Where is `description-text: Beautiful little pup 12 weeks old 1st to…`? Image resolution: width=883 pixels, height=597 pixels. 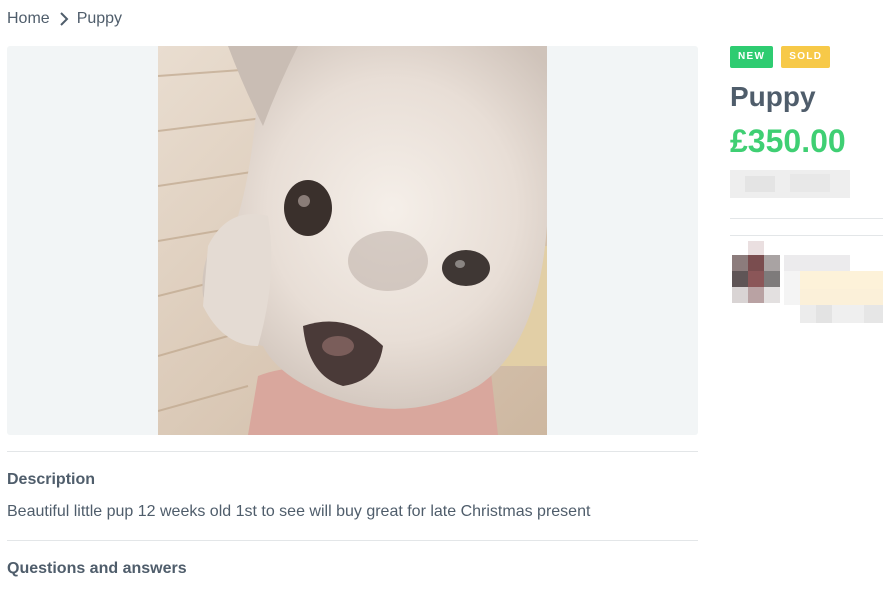 description-text: Beautiful little pup 12 weeks old 1st to… is located at coordinates (299, 511).